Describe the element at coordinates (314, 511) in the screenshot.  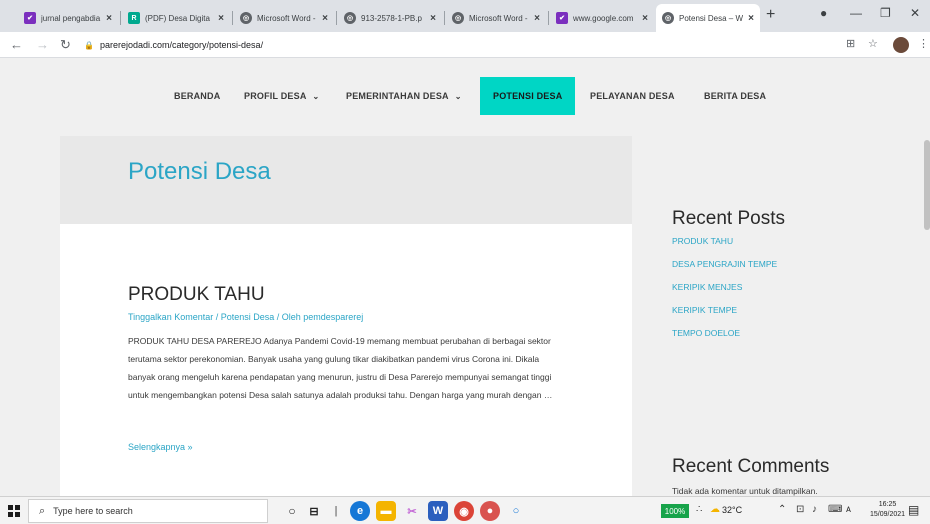
I see `task-view-icon: ⊟` at that location.